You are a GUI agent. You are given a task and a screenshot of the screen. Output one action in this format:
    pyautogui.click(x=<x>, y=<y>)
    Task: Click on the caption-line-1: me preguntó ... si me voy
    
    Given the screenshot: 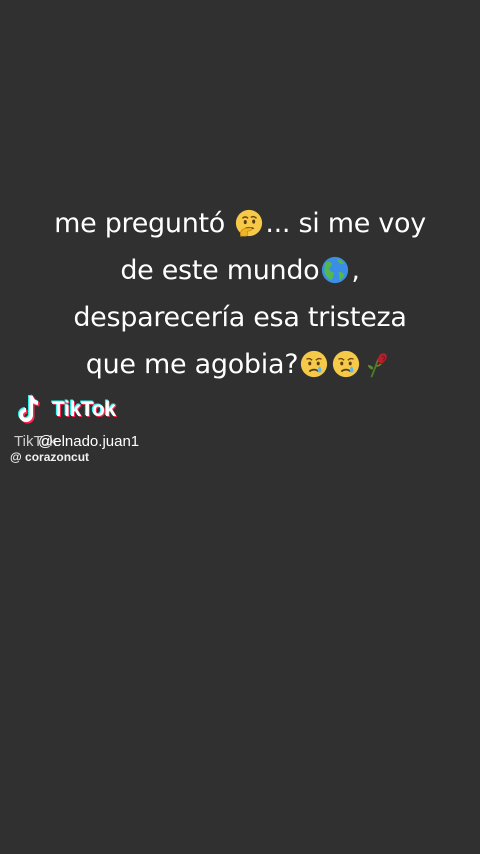 What is the action you would take?
    pyautogui.click(x=240, y=223)
    